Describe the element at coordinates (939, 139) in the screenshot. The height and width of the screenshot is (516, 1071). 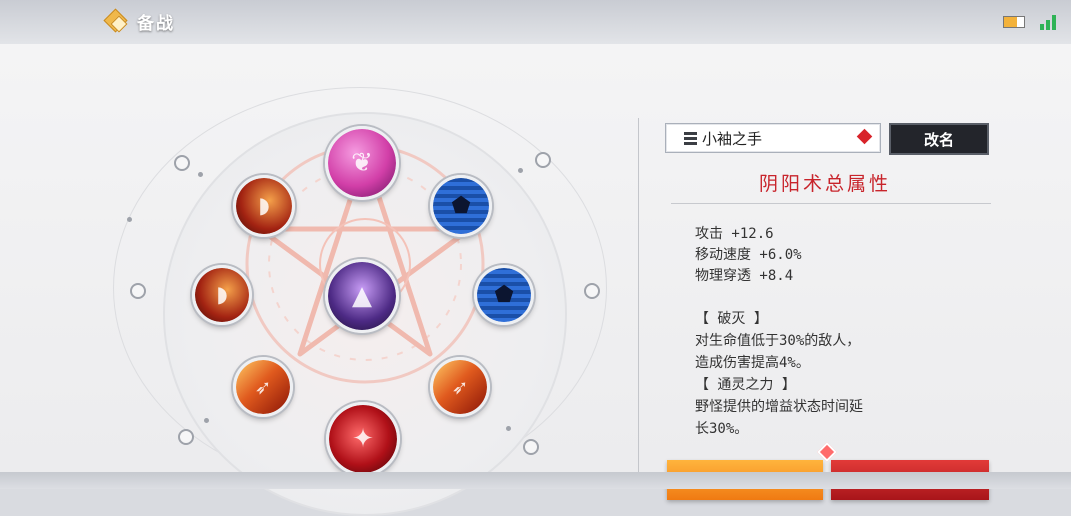
I see `rename-button: 改名` at that location.